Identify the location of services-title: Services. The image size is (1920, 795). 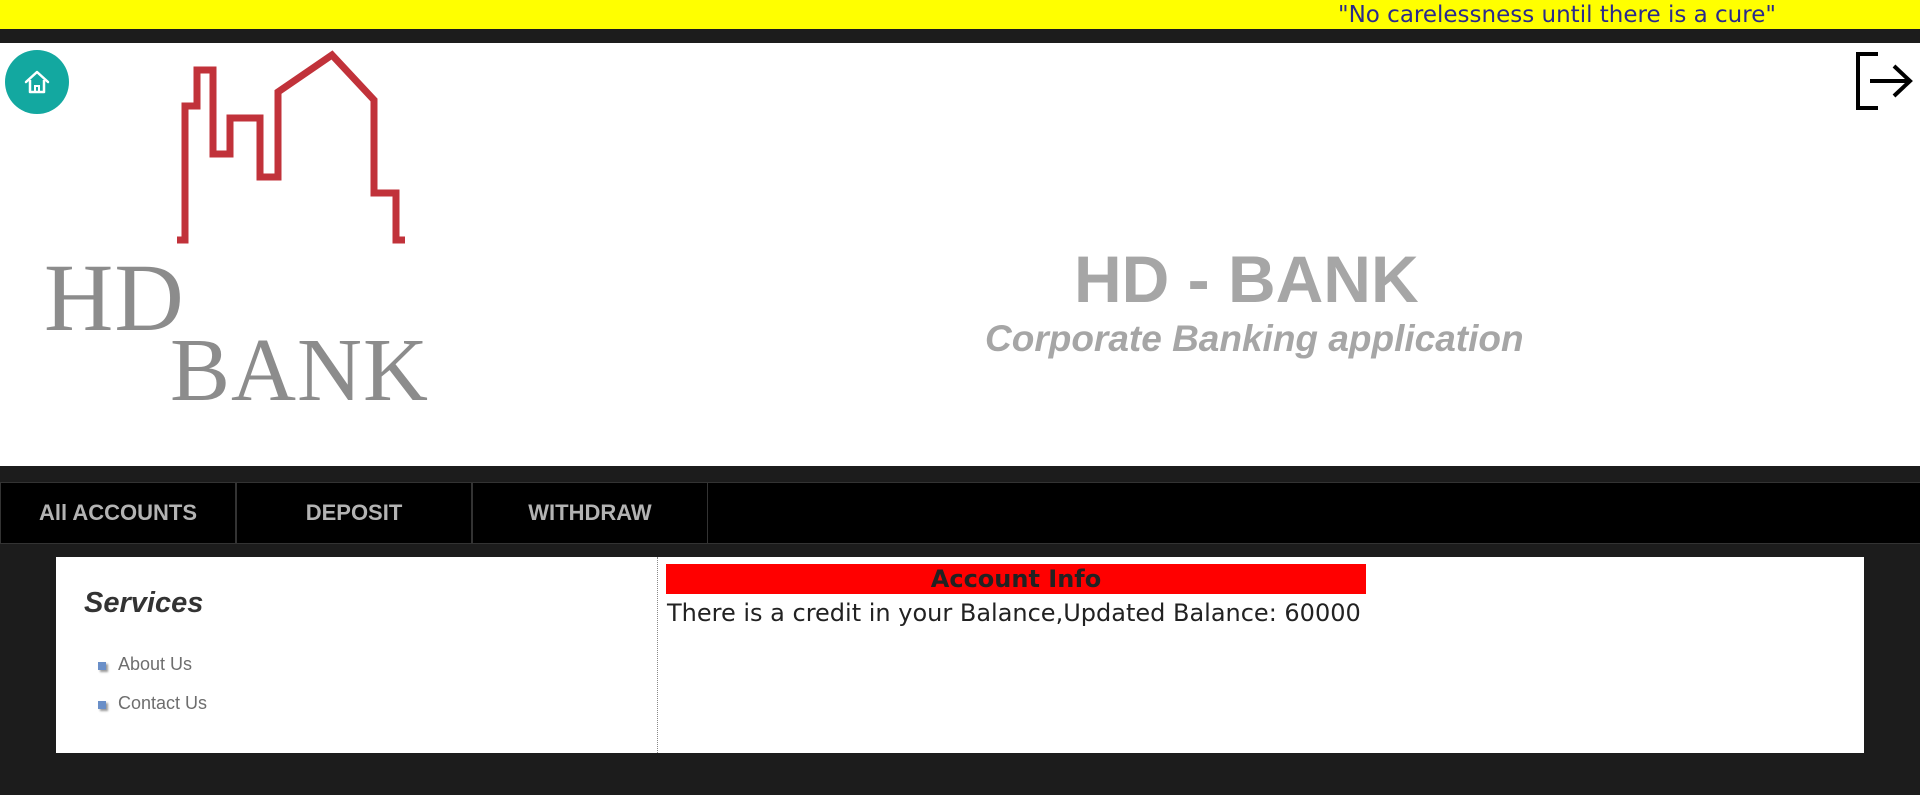
(144, 603).